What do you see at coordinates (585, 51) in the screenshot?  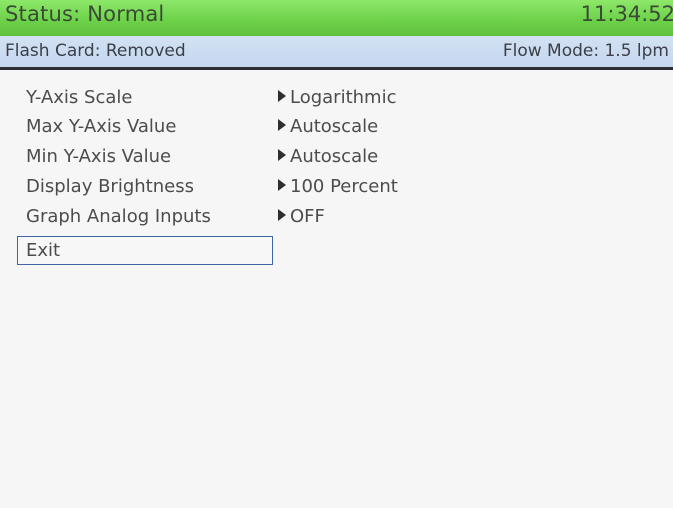 I see `flow-mode-status: Flow Mode: 1.5 lpm` at bounding box center [585, 51].